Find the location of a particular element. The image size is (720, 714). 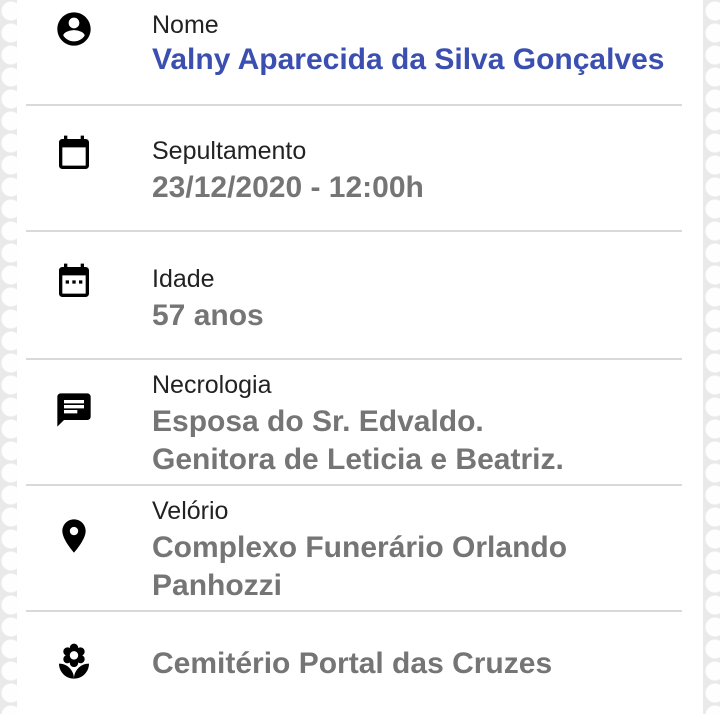

row-cemiterio: Cemitério Portal das Cruzes is located at coordinates (354, 663).